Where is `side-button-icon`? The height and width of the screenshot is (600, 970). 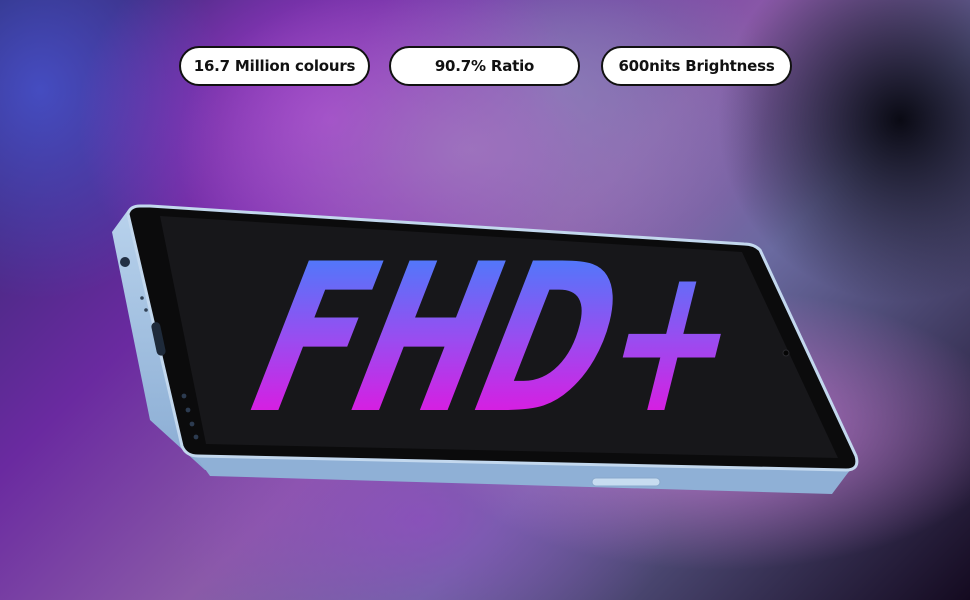
side-button-icon is located at coordinates (626, 482).